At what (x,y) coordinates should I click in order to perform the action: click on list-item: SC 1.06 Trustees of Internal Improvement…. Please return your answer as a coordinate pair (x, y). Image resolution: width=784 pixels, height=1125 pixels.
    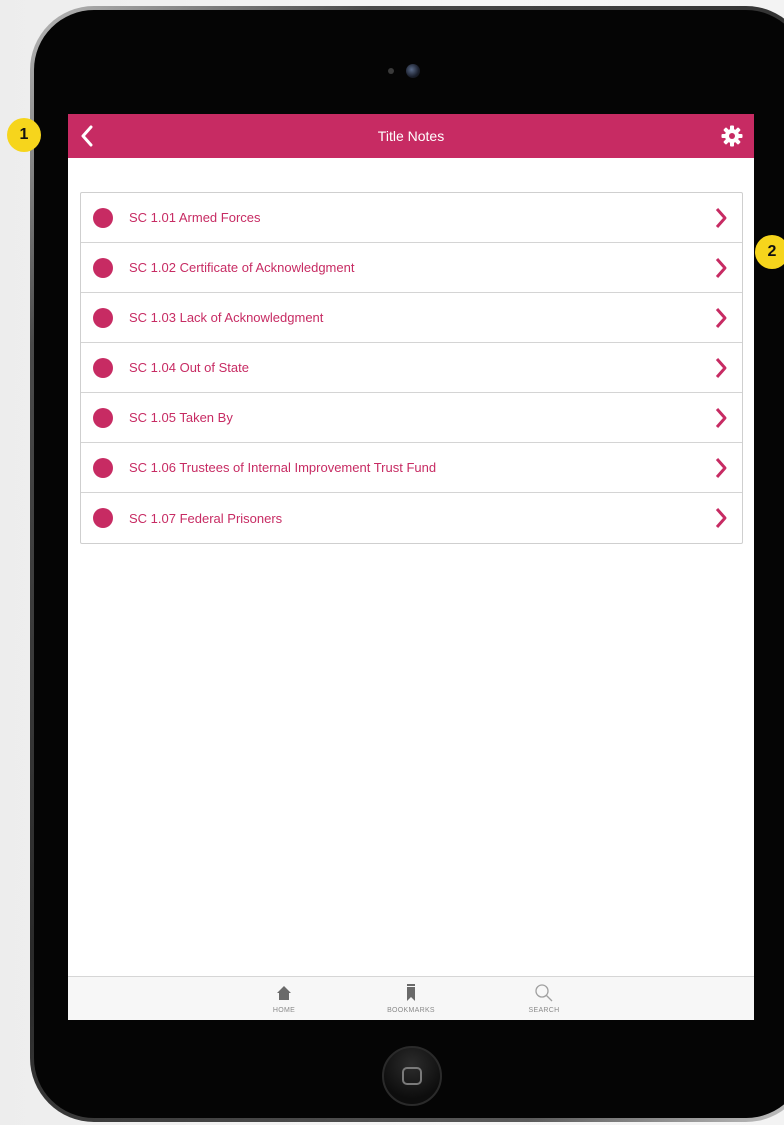
    Looking at the image, I should click on (411, 468).